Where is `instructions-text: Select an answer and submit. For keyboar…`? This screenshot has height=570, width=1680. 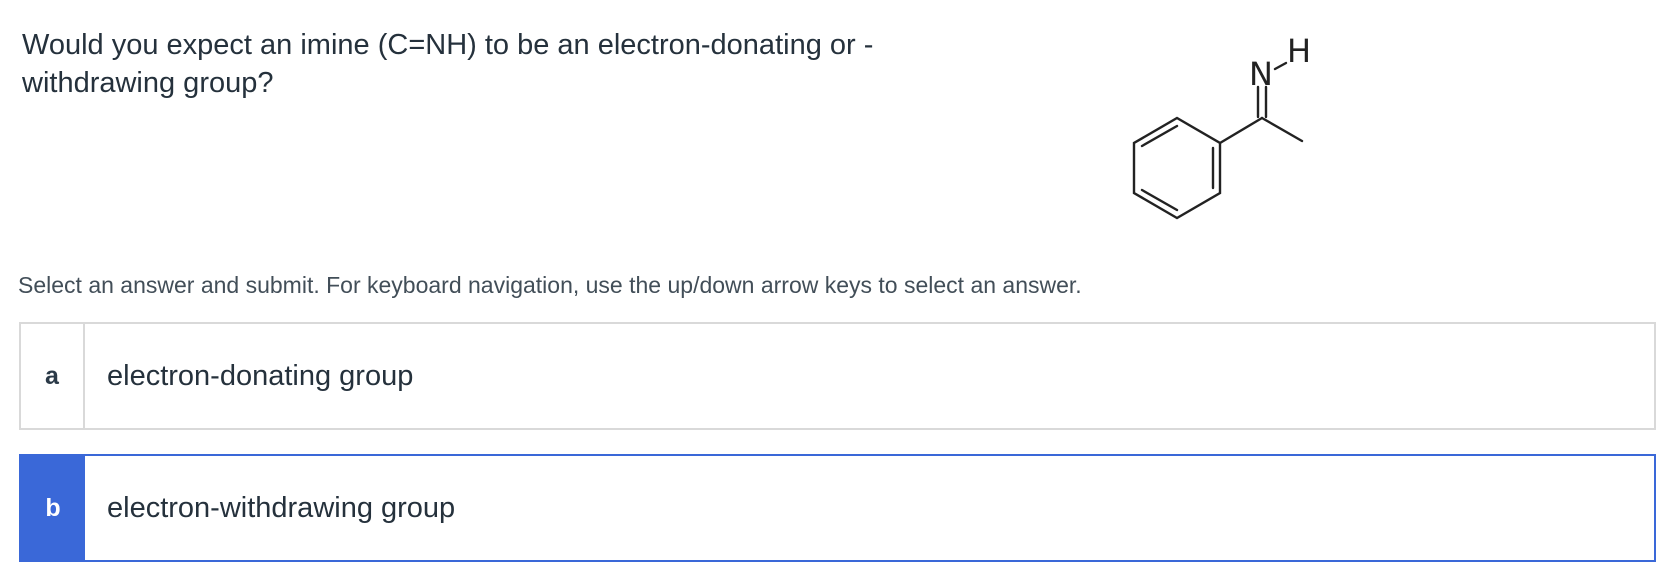 instructions-text: Select an answer and submit. For keyboar… is located at coordinates (550, 285).